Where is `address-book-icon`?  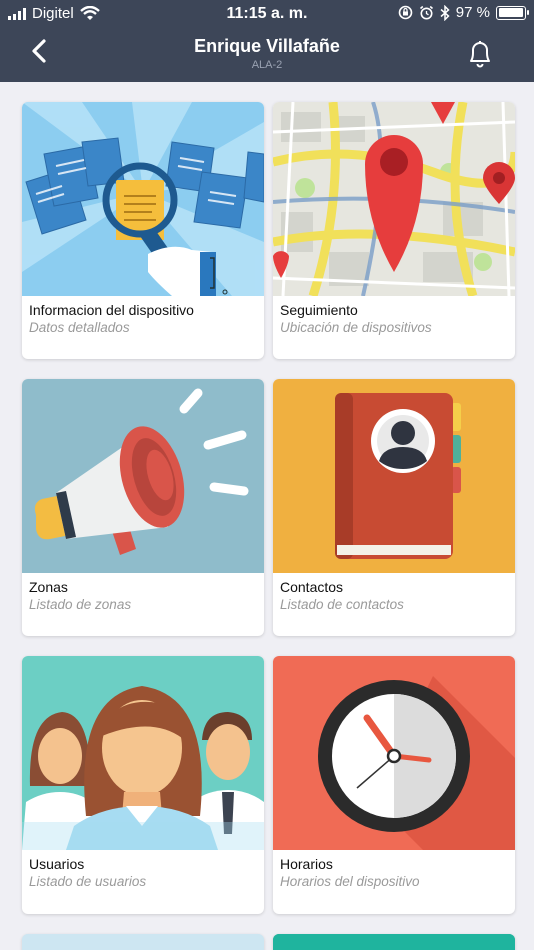
address-book-icon is located at coordinates (394, 476).